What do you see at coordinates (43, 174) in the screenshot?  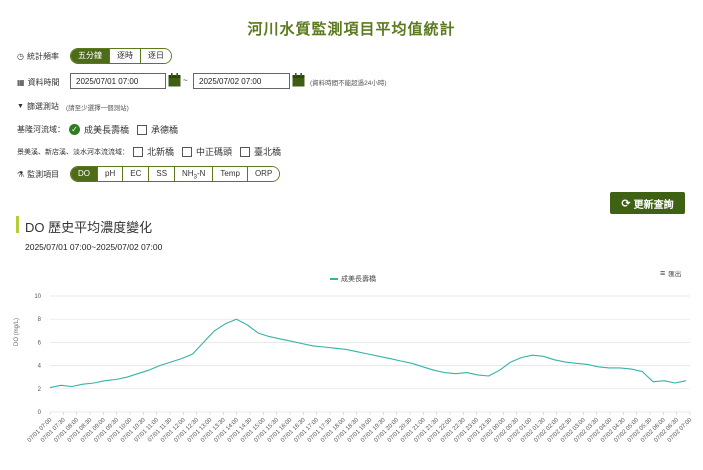 I see `items-label: 監測項目` at bounding box center [43, 174].